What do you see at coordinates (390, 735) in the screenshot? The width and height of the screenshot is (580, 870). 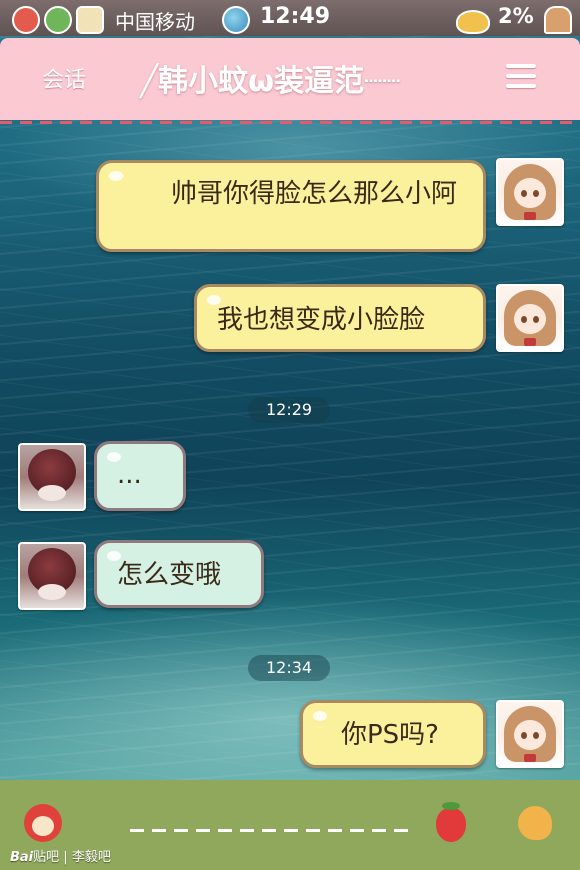 I see `message-text: 你PS吗?` at bounding box center [390, 735].